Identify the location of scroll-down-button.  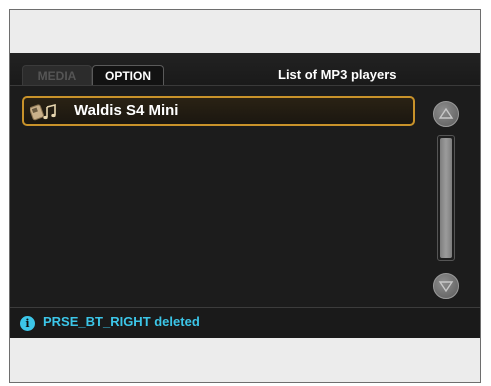
(446, 286).